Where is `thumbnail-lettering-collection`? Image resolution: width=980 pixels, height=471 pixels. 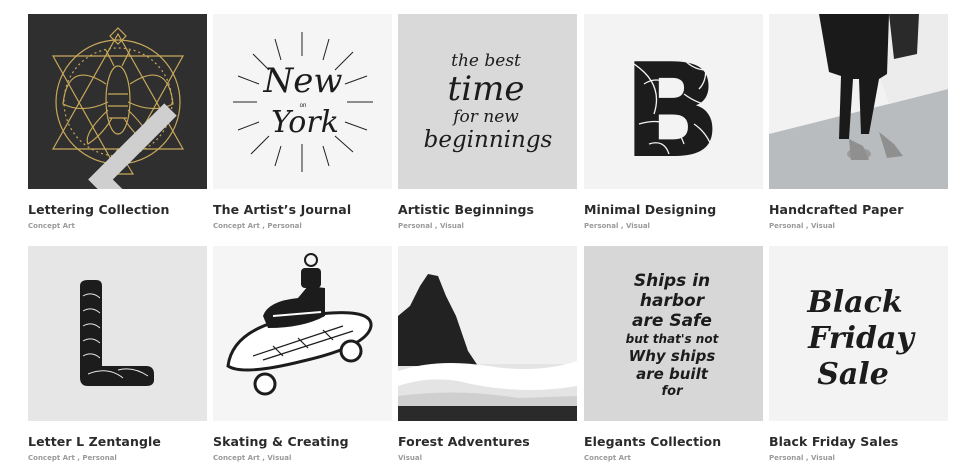 thumbnail-lettering-collection is located at coordinates (117, 101).